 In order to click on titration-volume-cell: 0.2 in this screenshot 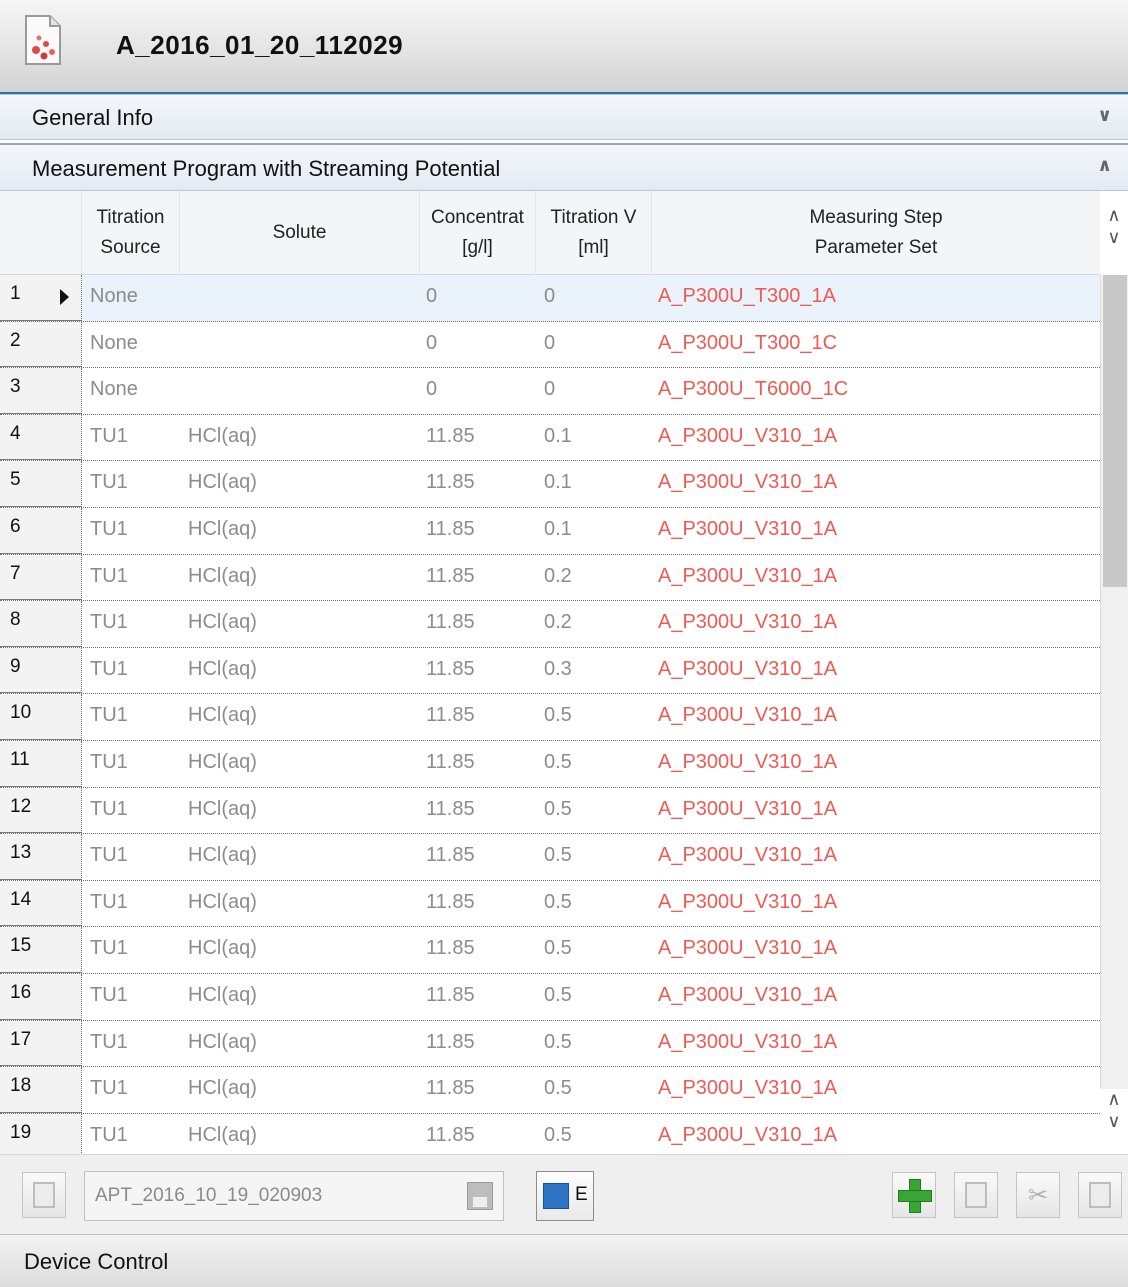, I will do `click(558, 576)`.